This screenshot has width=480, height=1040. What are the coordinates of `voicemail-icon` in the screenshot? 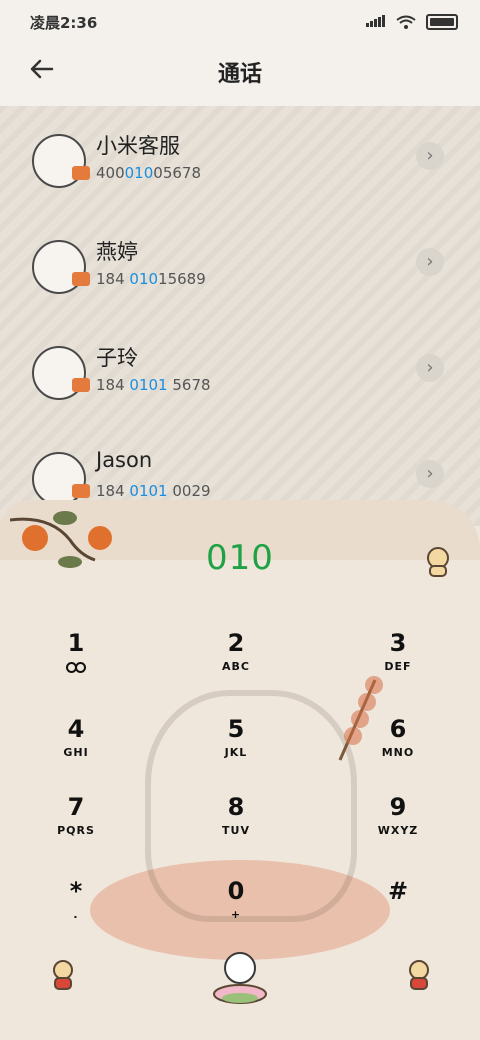 It's located at (76, 667).